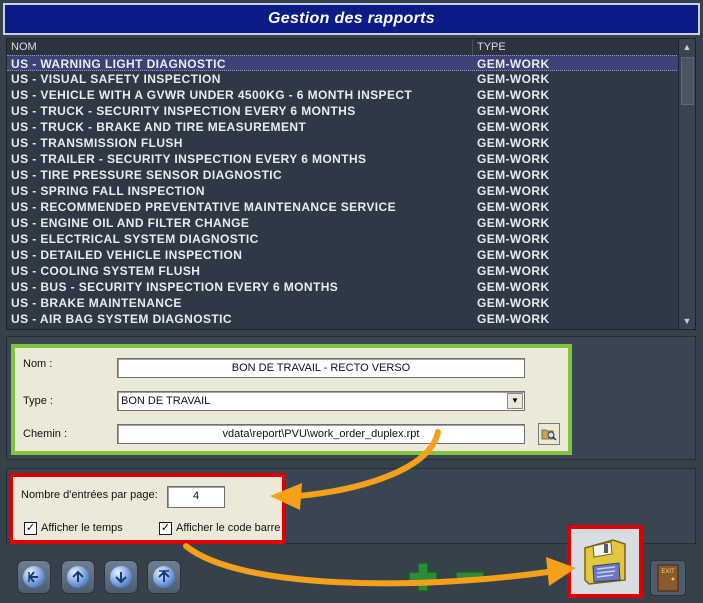 The width and height of the screenshot is (703, 603). What do you see at coordinates (321, 368) in the screenshot?
I see `name-field: BON DE TRAVAIL - RECTO VERSO` at bounding box center [321, 368].